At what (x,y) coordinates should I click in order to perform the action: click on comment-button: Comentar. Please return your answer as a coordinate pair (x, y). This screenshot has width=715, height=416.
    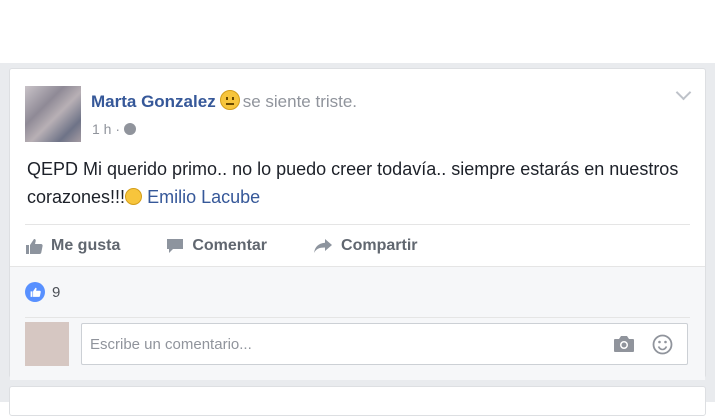
    Looking at the image, I should click on (216, 246).